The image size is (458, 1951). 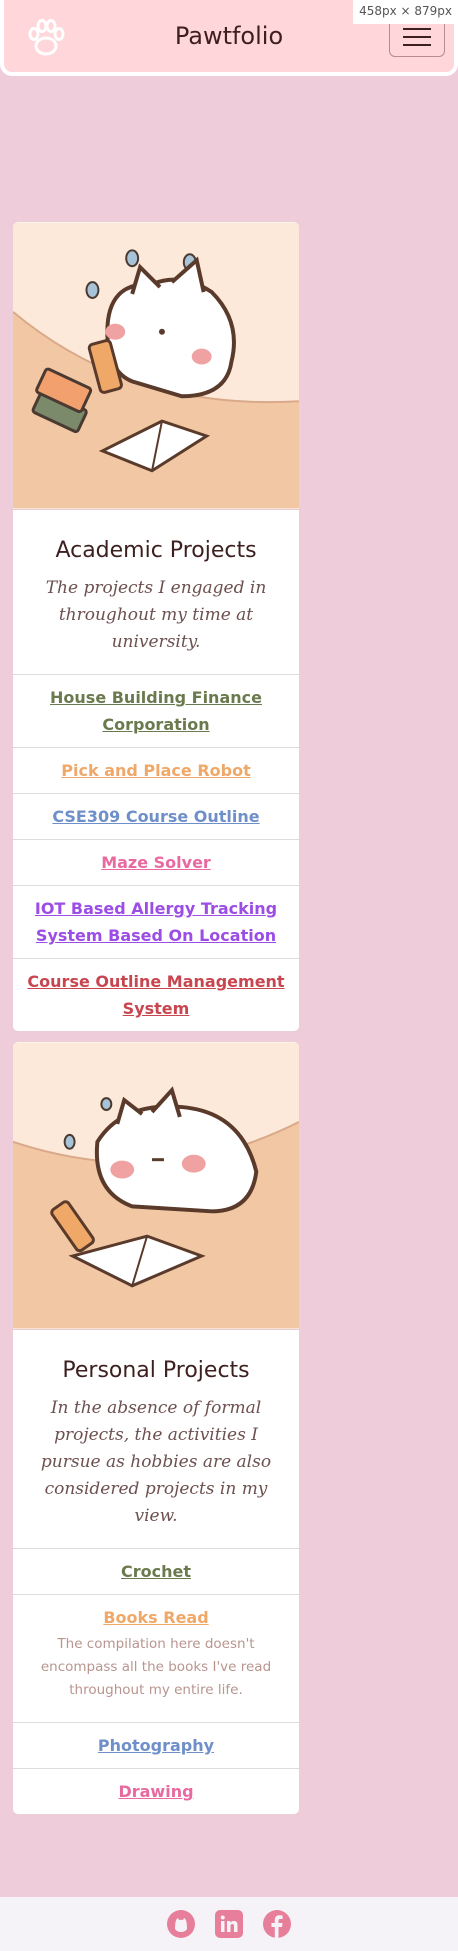 I want to click on github-icon, so click(x=181, y=1924).